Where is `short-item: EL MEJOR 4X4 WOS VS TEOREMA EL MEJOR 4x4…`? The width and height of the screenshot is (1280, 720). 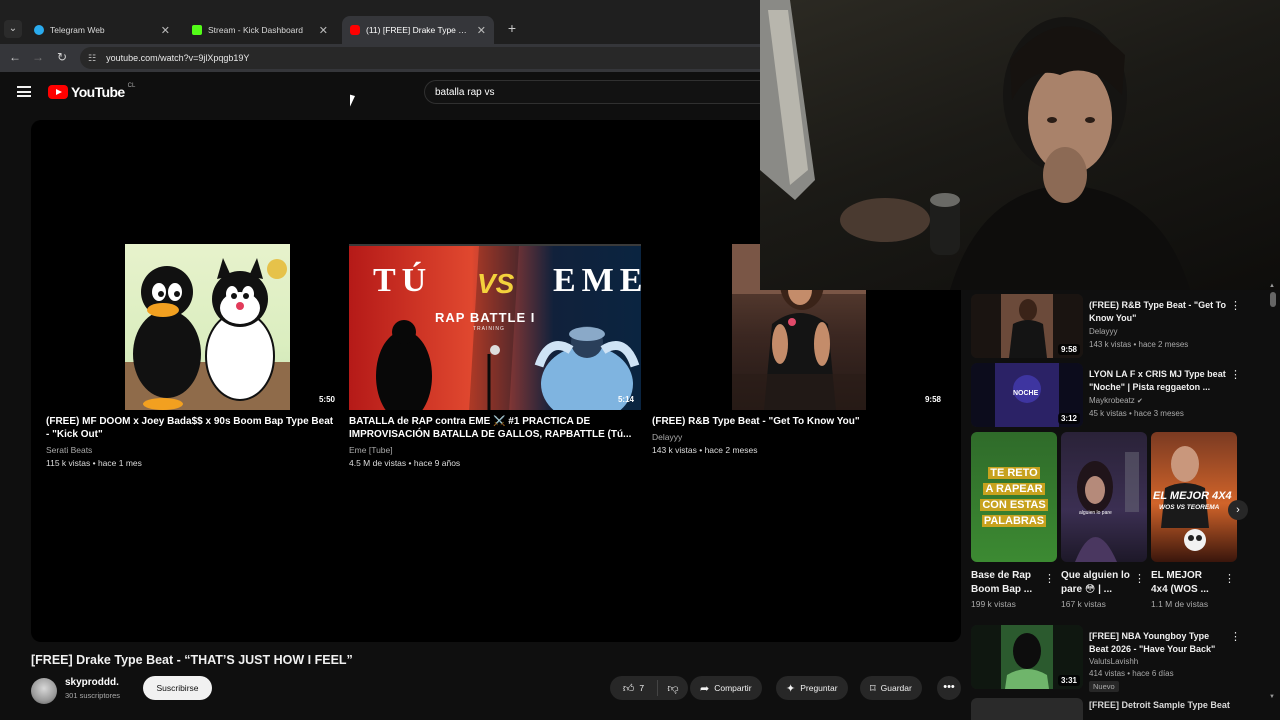
short-item: EL MEJOR 4X4 WOS VS TEOREMA EL MEJOR 4x4… is located at coordinates (1194, 520).